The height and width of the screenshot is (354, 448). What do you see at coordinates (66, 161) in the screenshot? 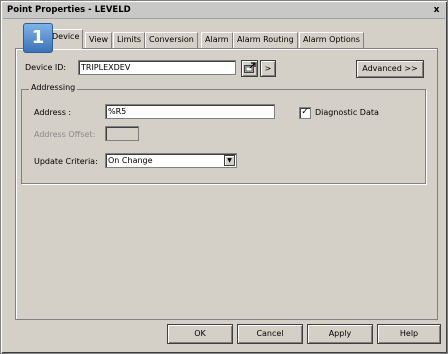
I see `update-criteria-label: Update Criteria:` at bounding box center [66, 161].